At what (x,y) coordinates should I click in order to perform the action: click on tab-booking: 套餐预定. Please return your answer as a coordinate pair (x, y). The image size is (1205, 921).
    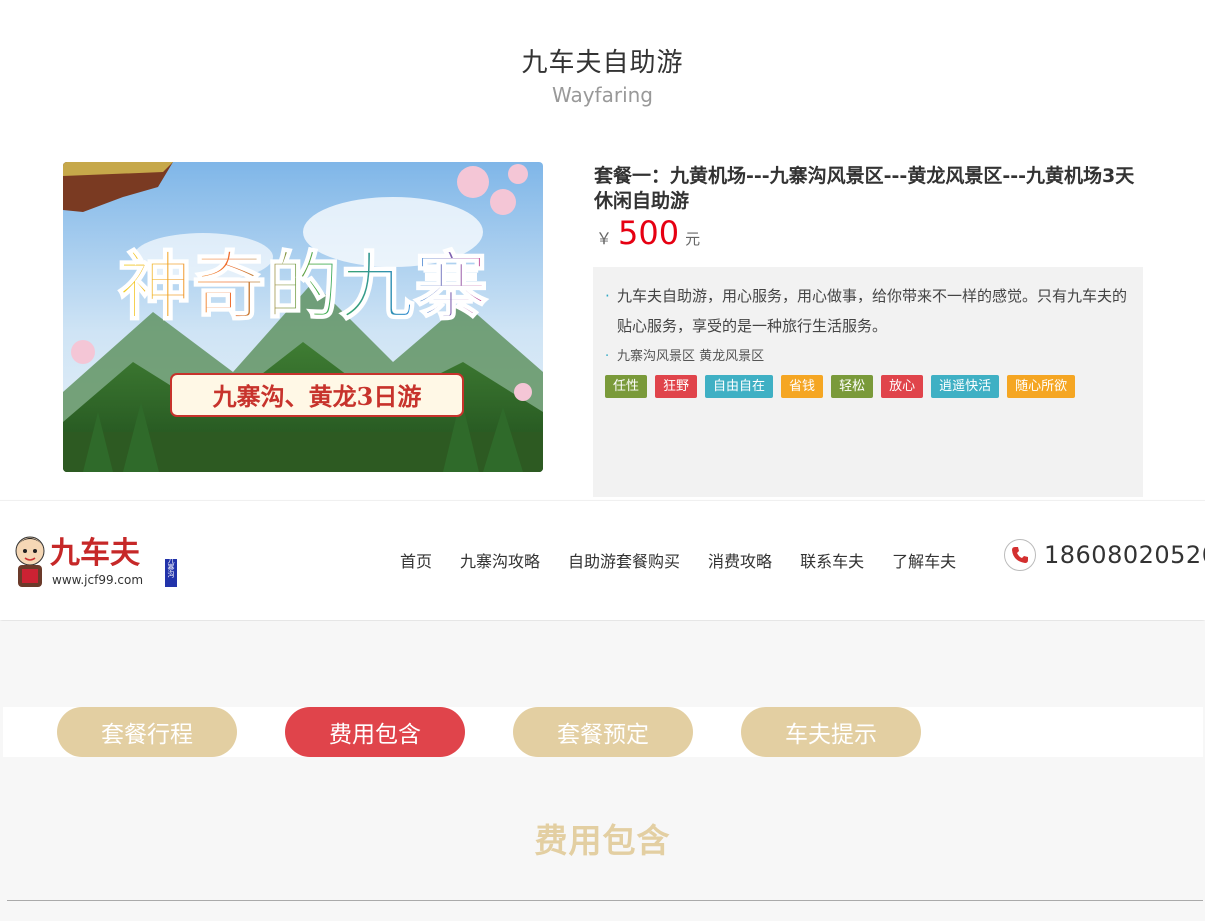
    Looking at the image, I should click on (603, 732).